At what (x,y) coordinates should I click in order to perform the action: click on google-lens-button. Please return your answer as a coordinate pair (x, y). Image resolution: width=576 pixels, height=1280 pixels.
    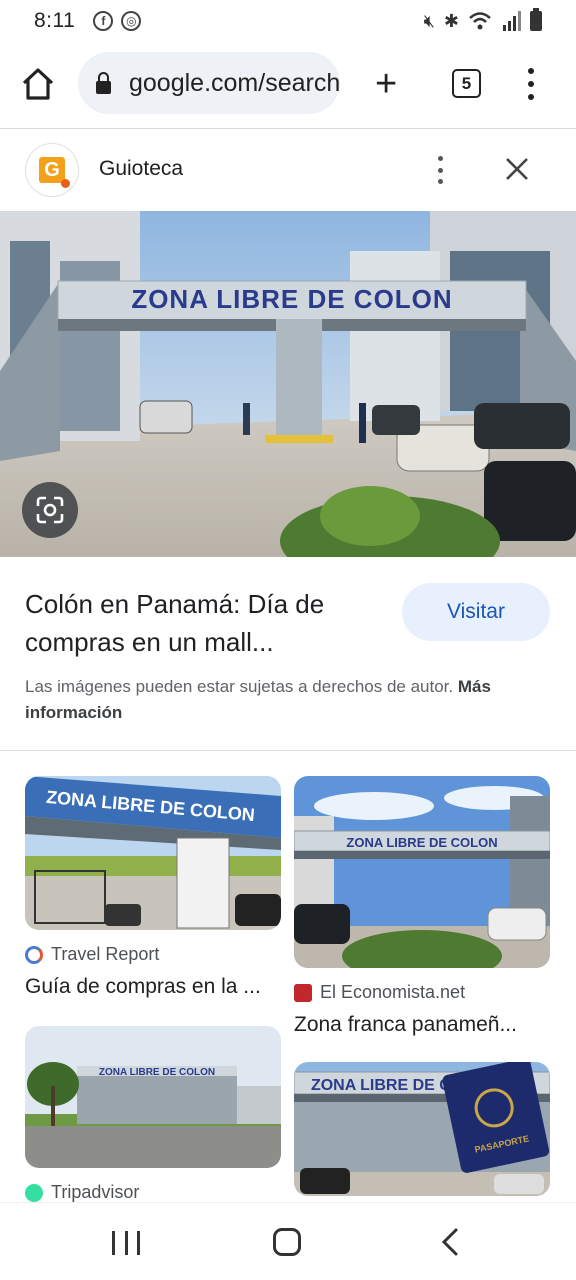
    Looking at the image, I should click on (50, 510).